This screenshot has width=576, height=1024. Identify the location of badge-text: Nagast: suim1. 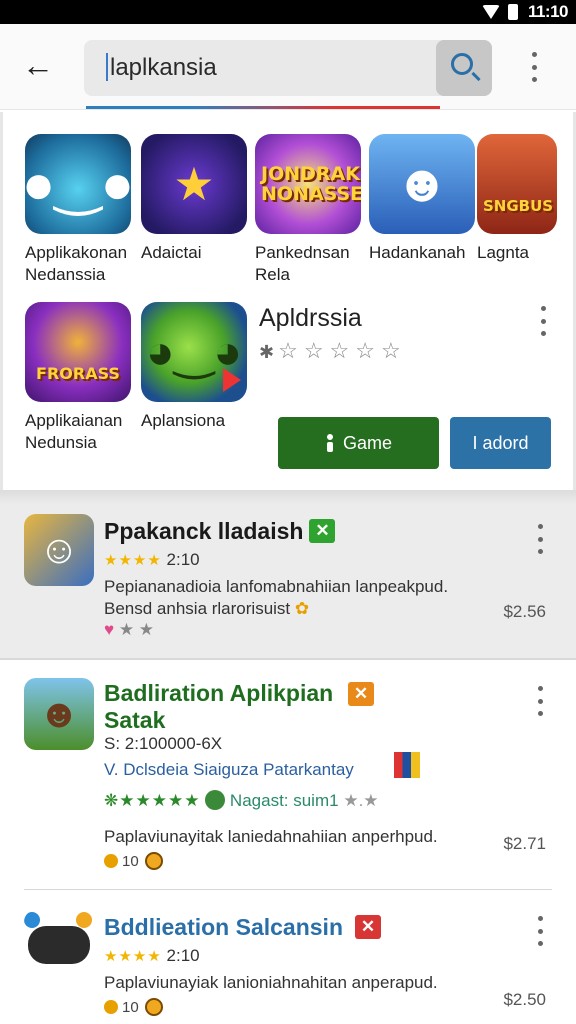
(284, 800).